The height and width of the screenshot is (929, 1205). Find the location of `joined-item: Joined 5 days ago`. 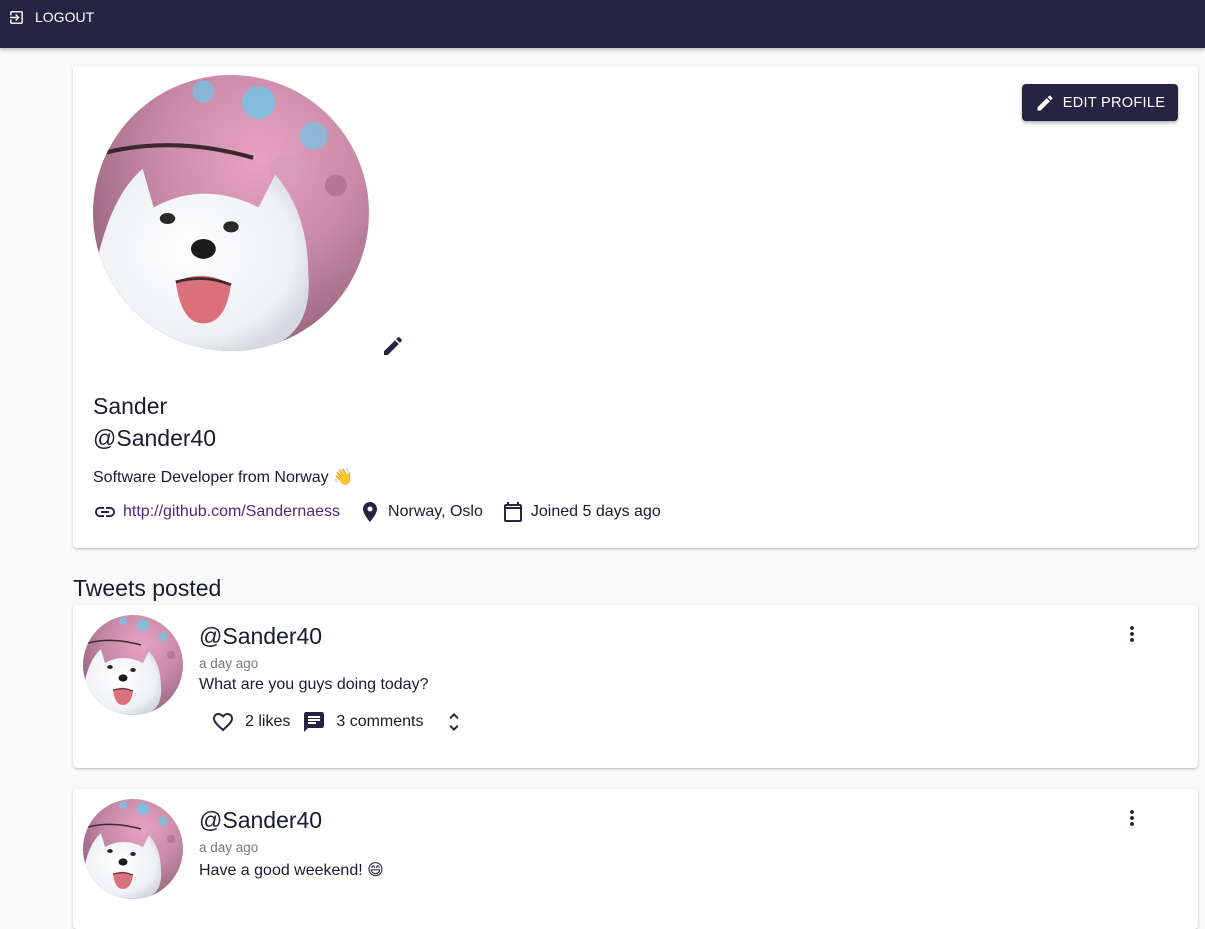

joined-item: Joined 5 days ago is located at coordinates (581, 512).